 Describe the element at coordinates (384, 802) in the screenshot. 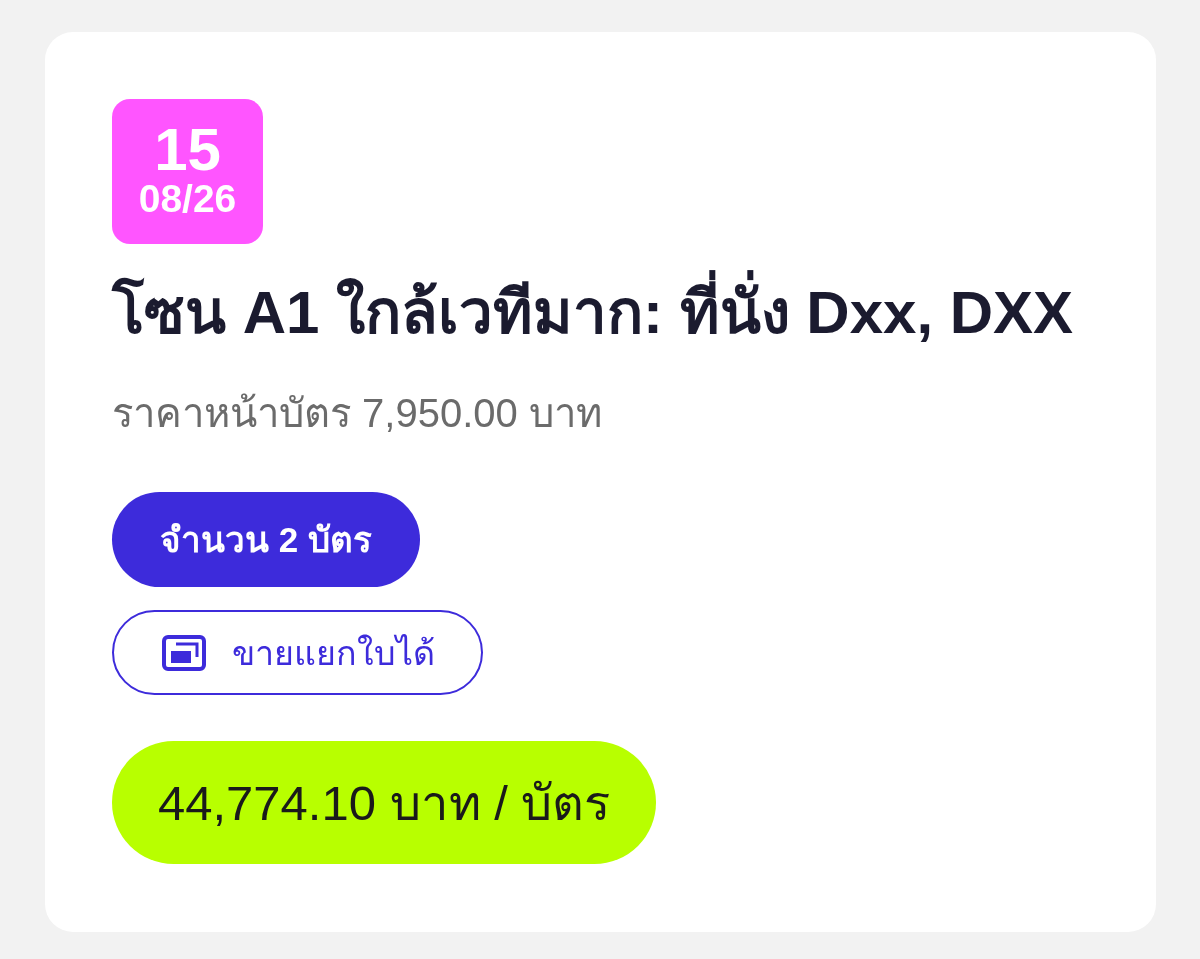

I see `price-badge: 44,774.10 บาท / บัตร` at that location.